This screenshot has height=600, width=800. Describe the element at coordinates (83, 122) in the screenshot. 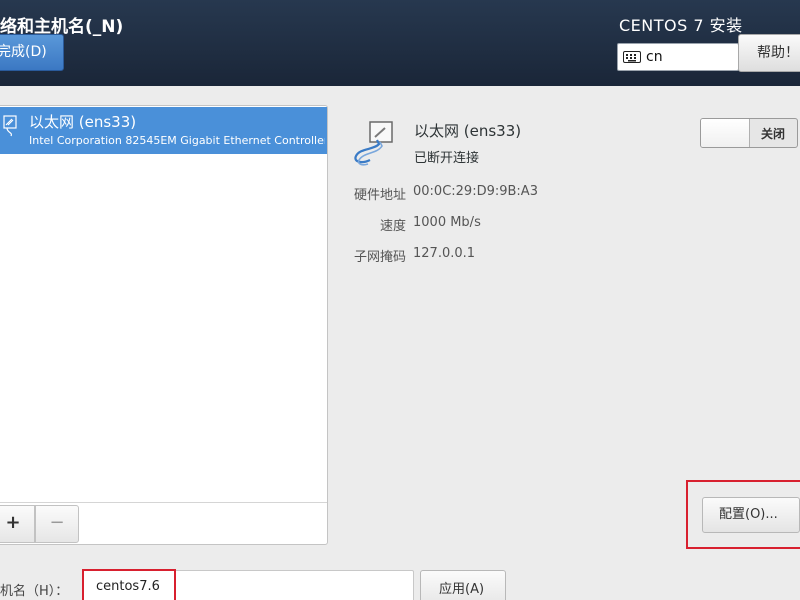

I see `device-name: 以太网 (ens33)` at that location.